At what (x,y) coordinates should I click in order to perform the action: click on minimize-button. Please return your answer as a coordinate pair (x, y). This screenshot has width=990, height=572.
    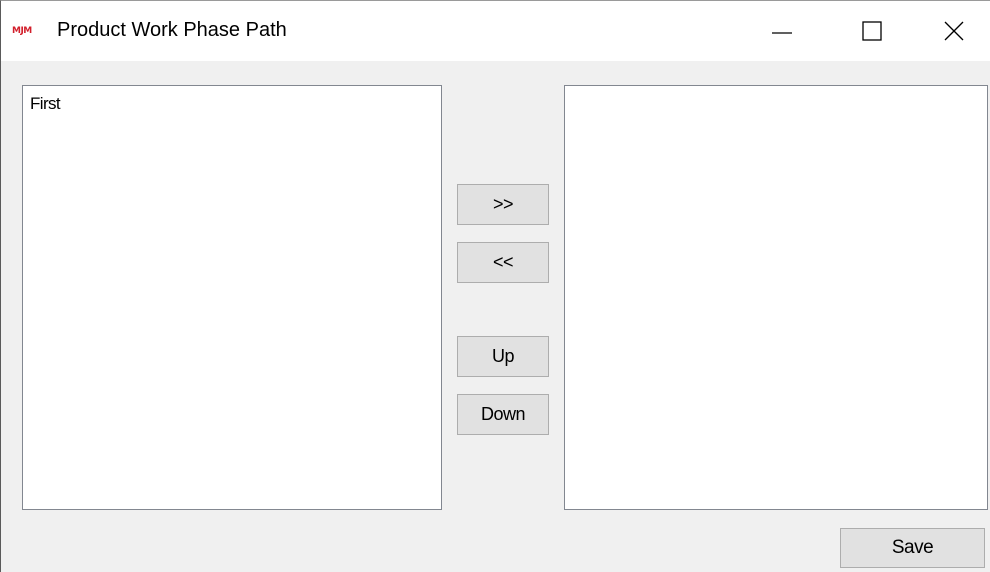
    Looking at the image, I should click on (782, 31).